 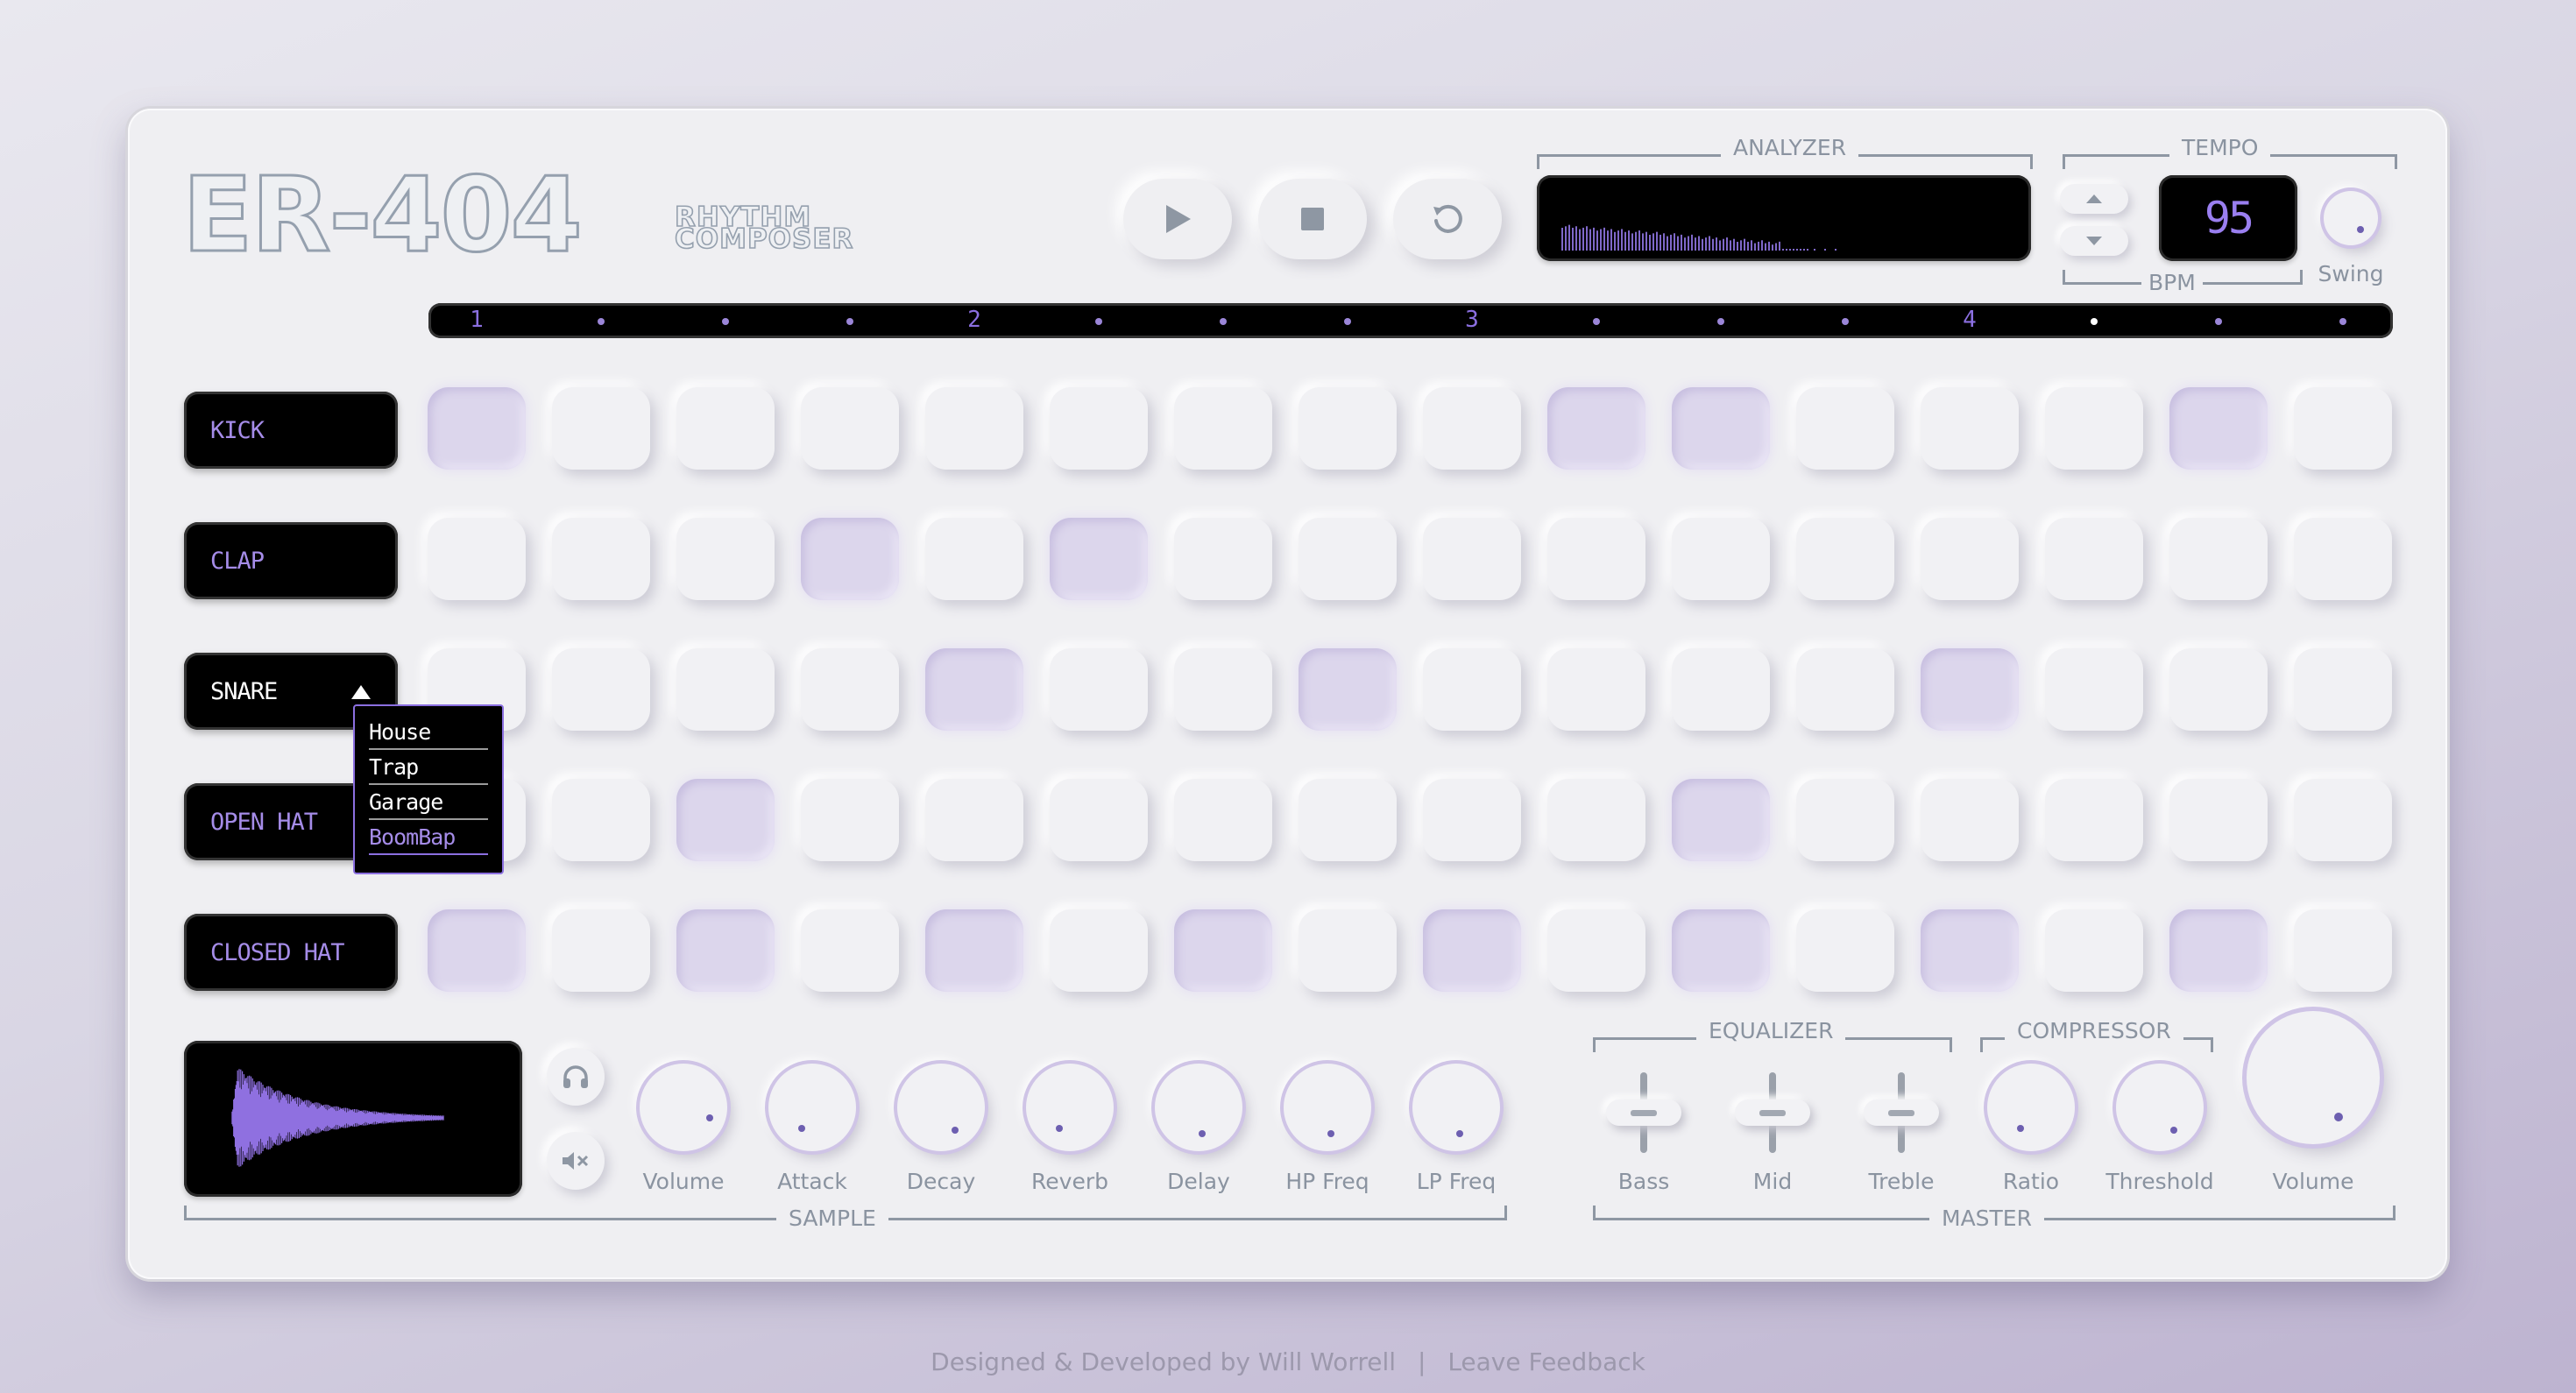 What do you see at coordinates (1447, 219) in the screenshot?
I see `reset-button` at bounding box center [1447, 219].